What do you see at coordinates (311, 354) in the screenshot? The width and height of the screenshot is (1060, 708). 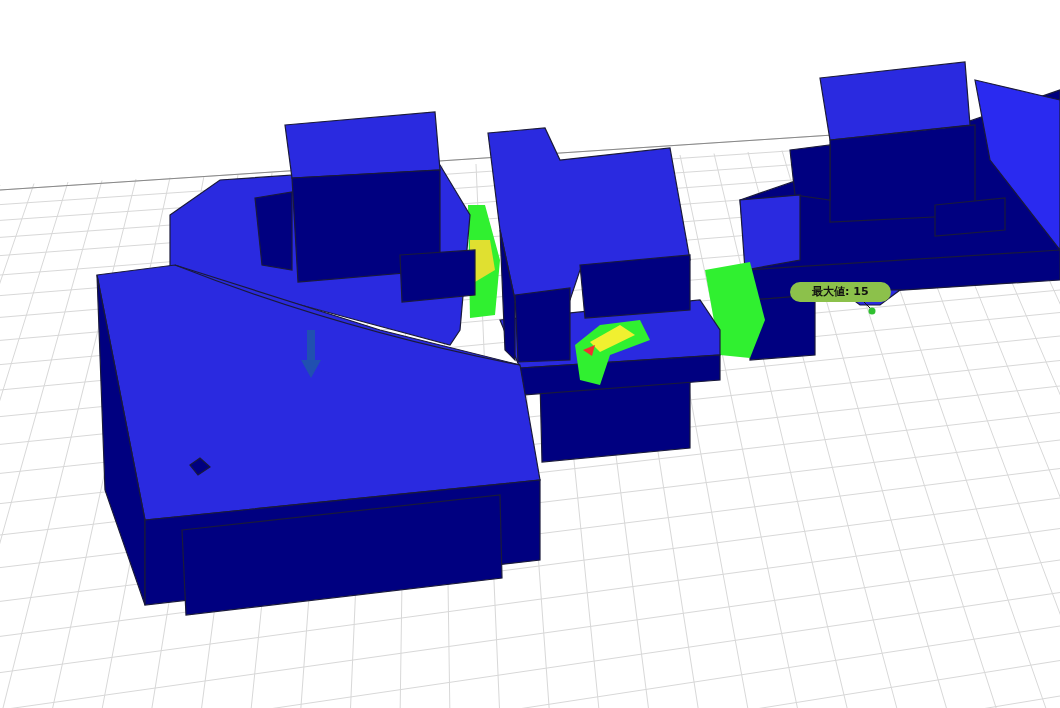 I see `load-arrow-icon` at bounding box center [311, 354].